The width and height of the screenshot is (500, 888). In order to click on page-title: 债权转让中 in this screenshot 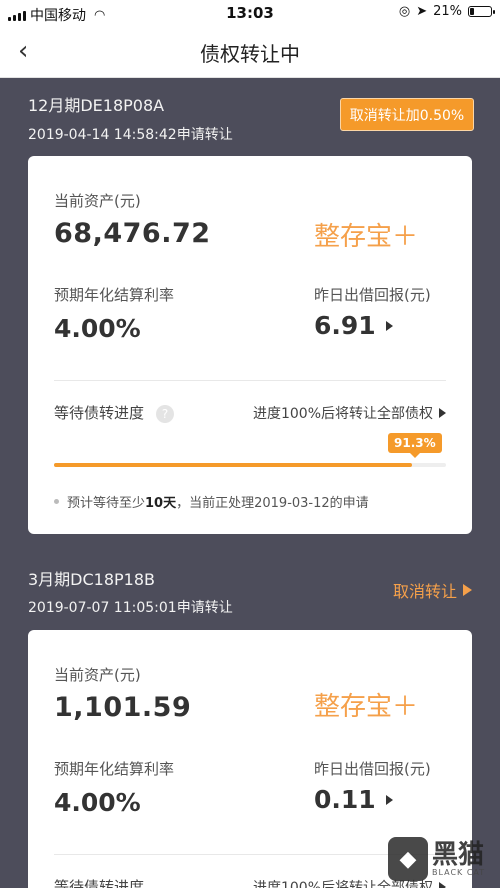, I will do `click(250, 54)`.